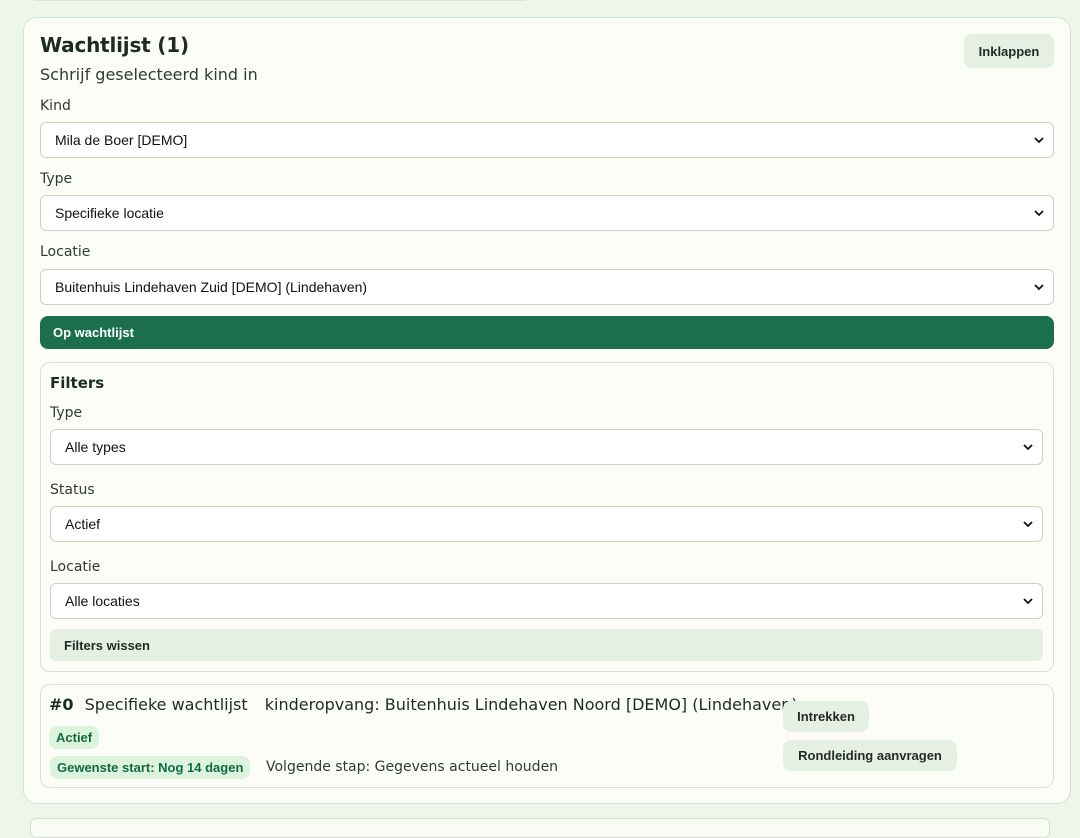 The width and height of the screenshot is (1080, 838). I want to click on status-badge: Actief, so click(74, 737).